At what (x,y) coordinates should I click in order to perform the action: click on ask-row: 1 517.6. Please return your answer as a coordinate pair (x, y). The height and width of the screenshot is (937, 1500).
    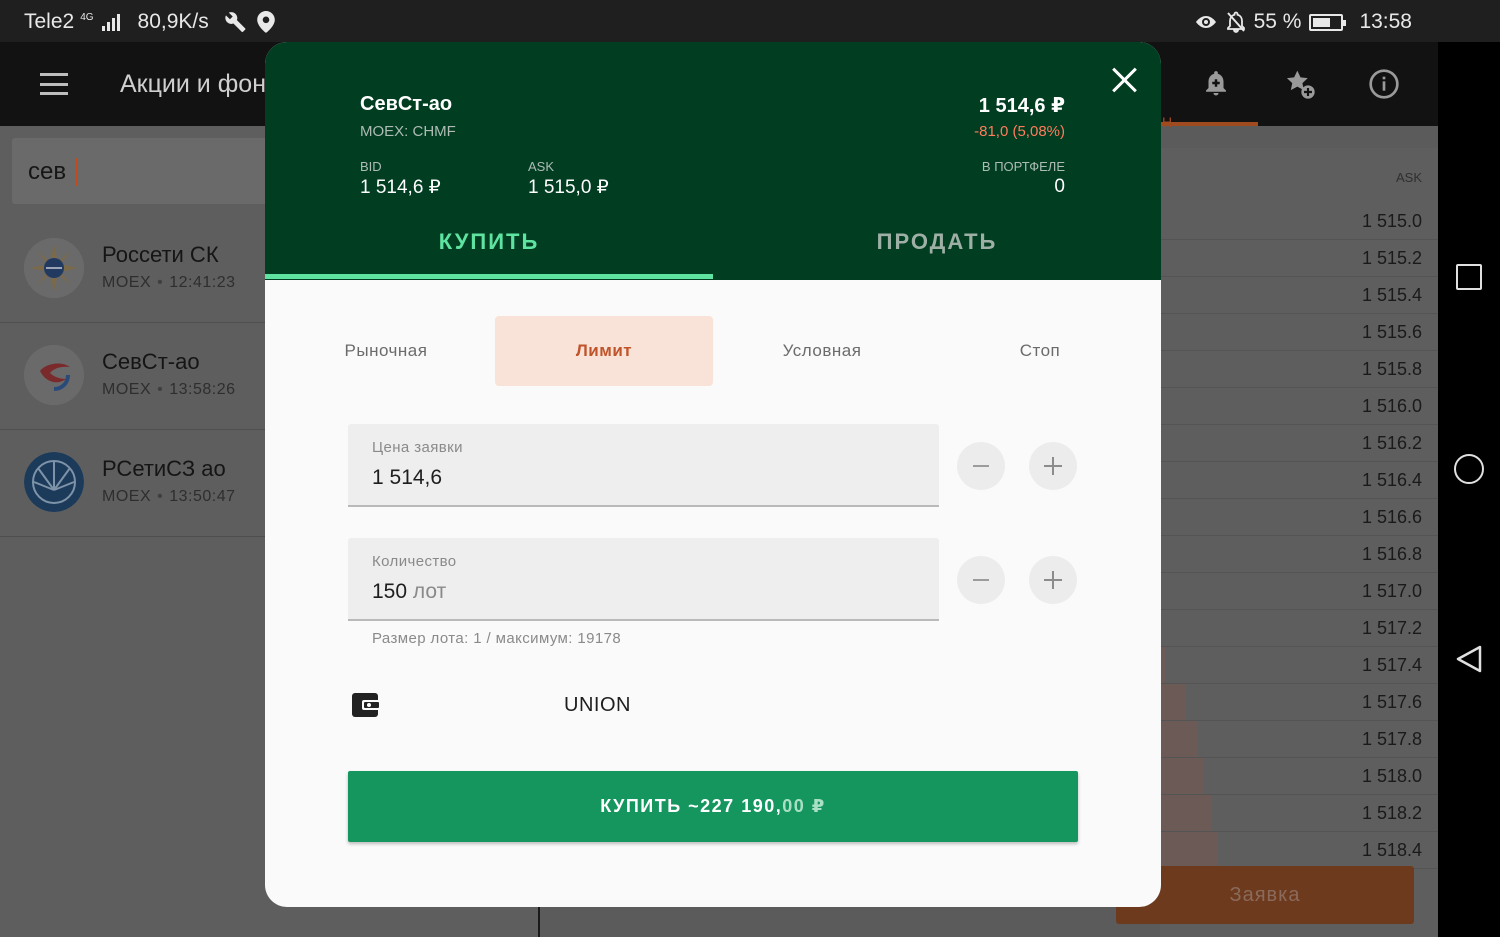
    Looking at the image, I should click on (1299, 702).